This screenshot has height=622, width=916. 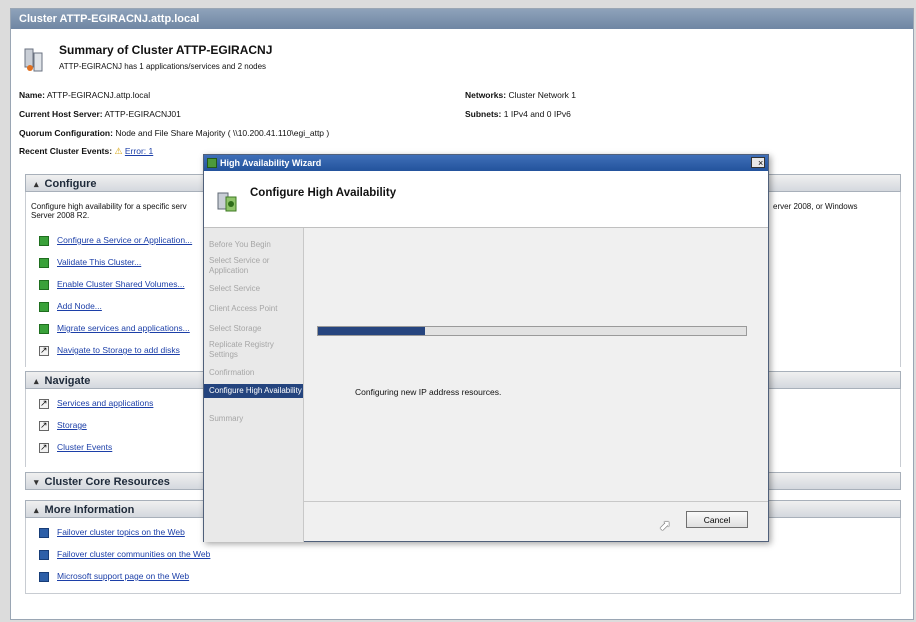 I want to click on step-client-access-point: Client Access Point, so click(x=243, y=308).